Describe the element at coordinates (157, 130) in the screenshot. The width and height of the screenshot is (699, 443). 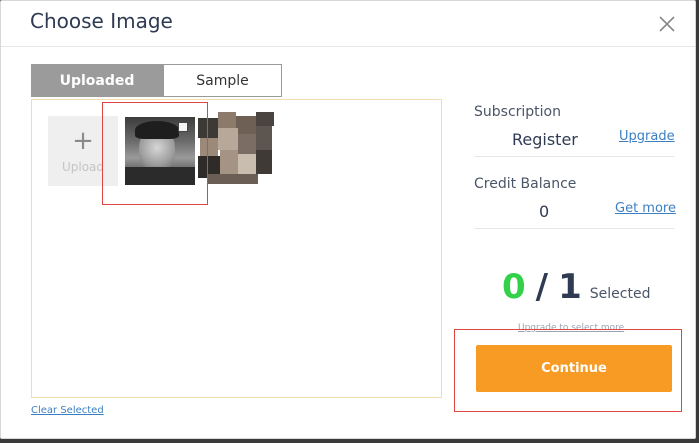
I see `portrait-hair` at that location.